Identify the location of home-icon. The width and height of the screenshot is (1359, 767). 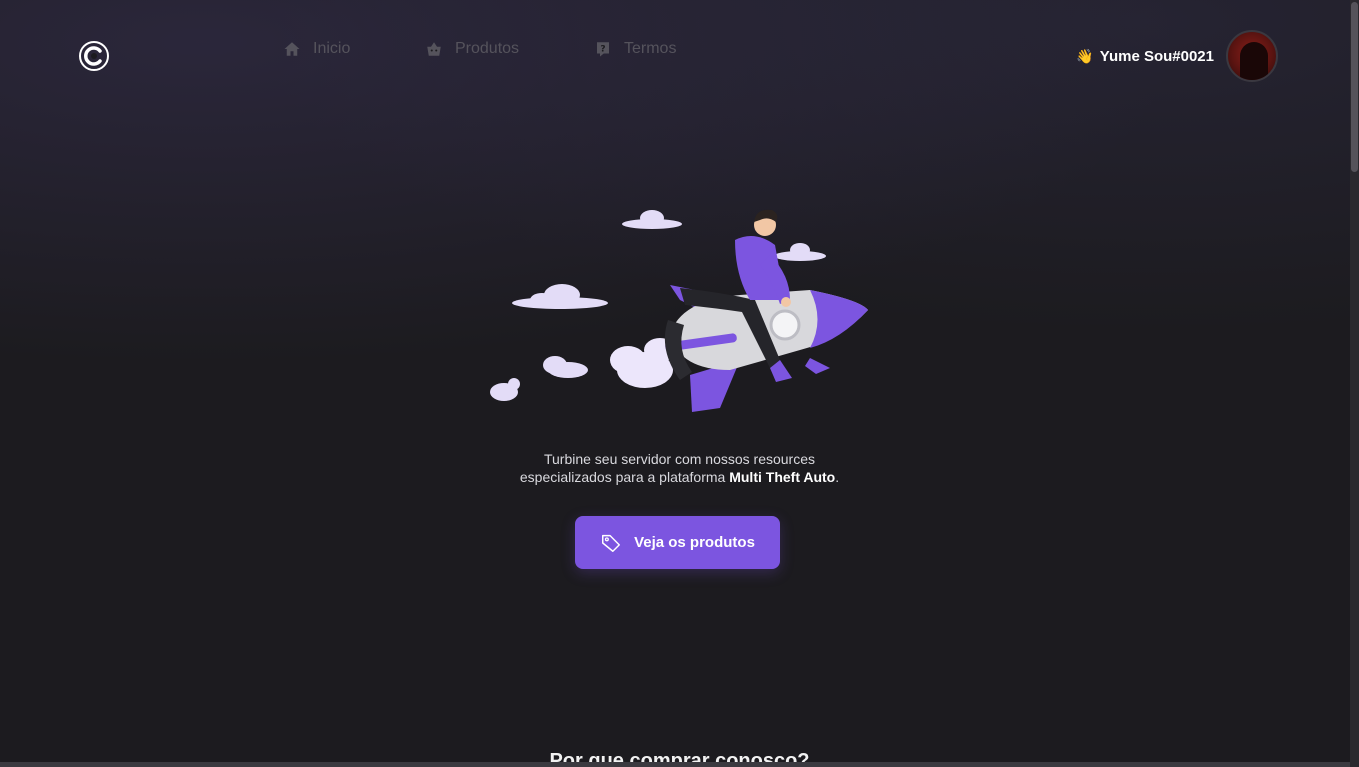
(292, 49).